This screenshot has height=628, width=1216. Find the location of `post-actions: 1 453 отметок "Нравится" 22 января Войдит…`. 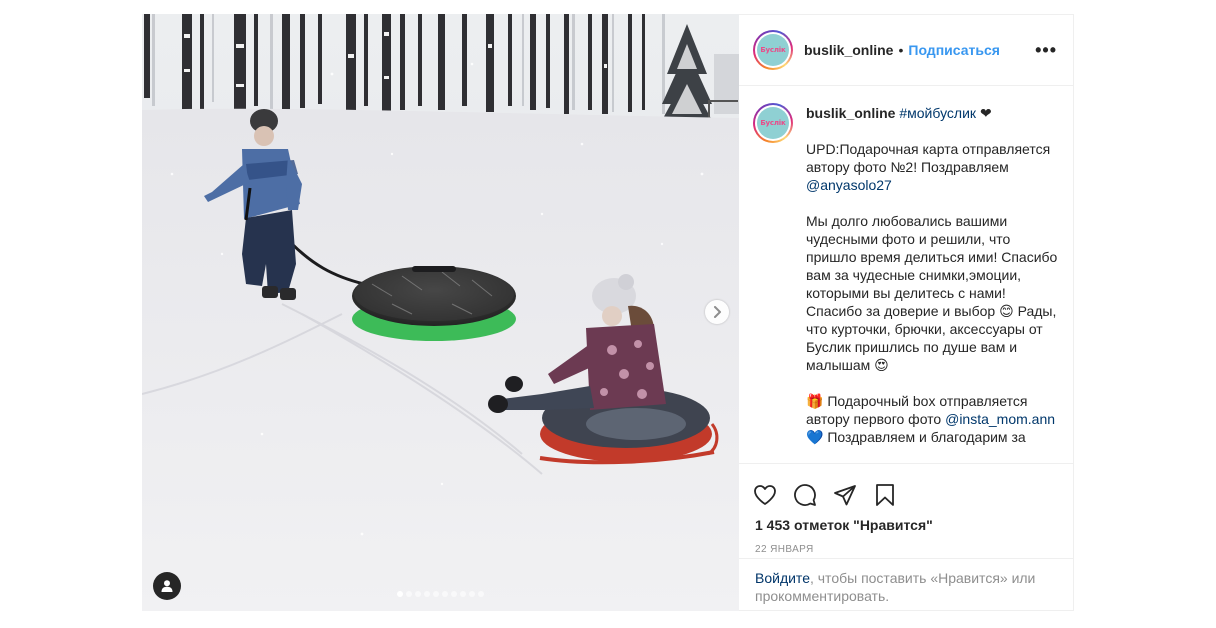

post-actions: 1 453 отметок "Нравится" 22 января Войдит… is located at coordinates (906, 537).